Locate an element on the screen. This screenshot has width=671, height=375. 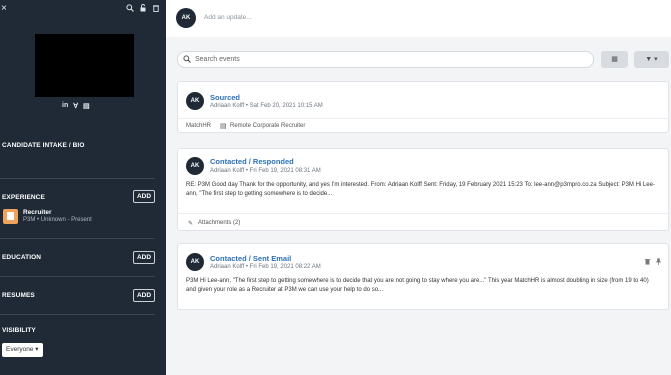
paperclip-icon: ✎ is located at coordinates (191, 224).